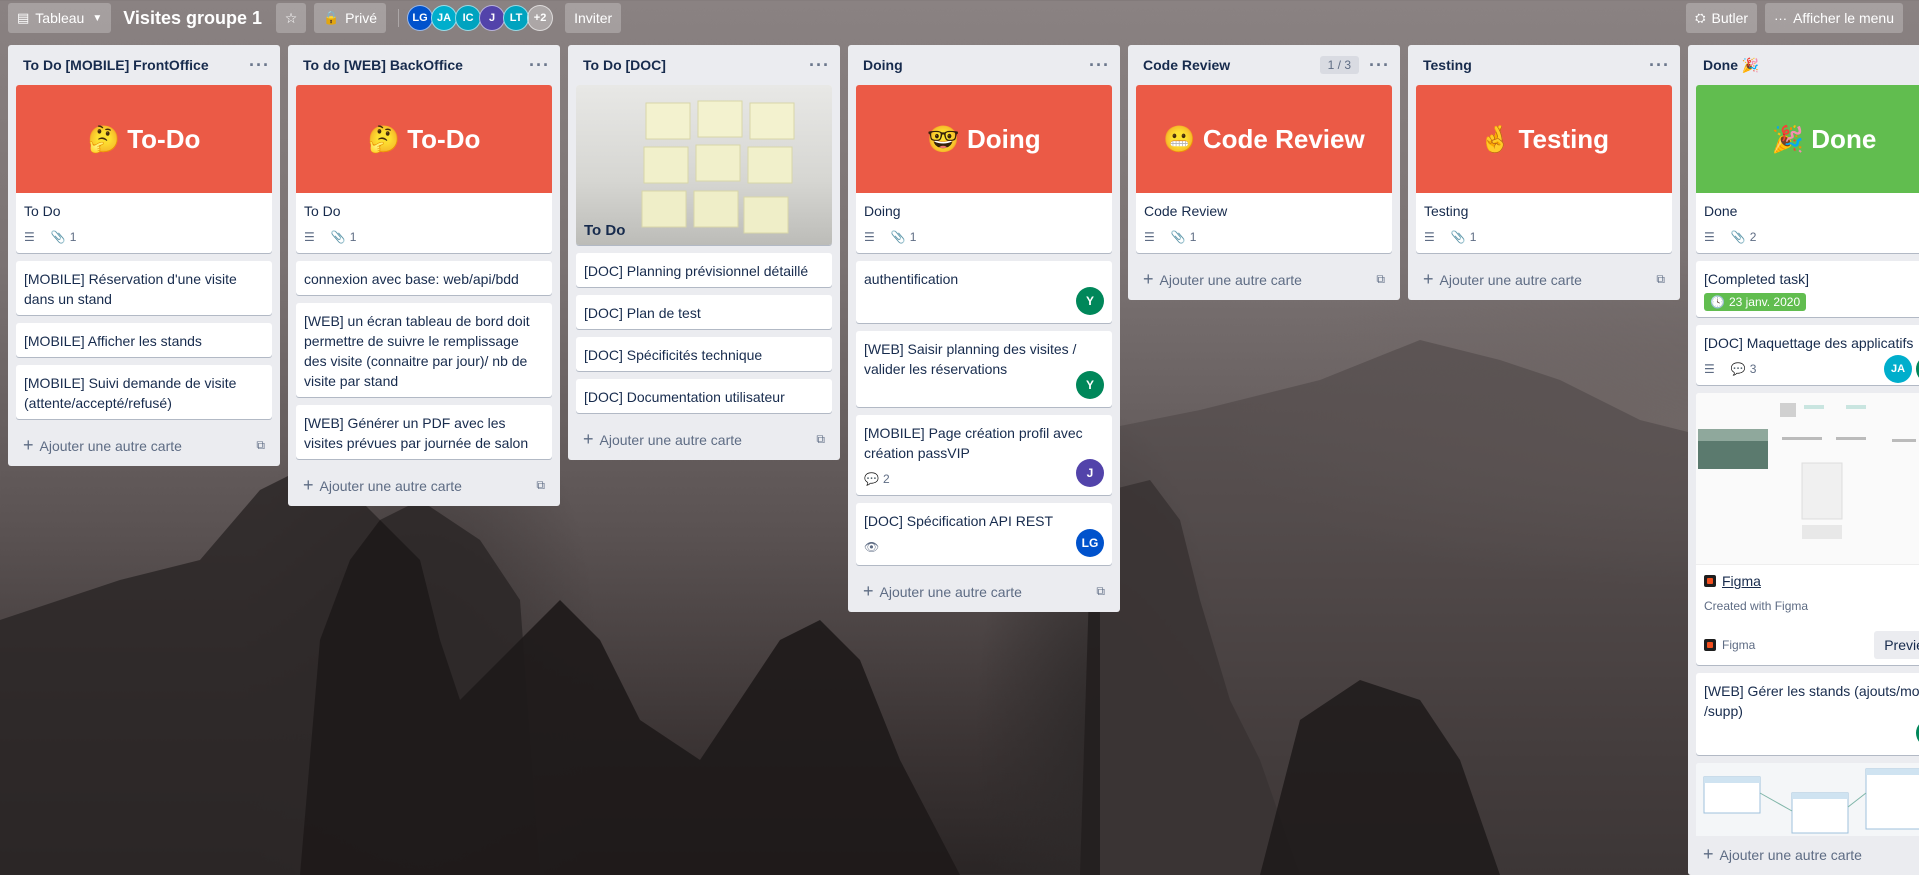  Describe the element at coordinates (593, 18) in the screenshot. I see `invite-button: Inviter` at that location.